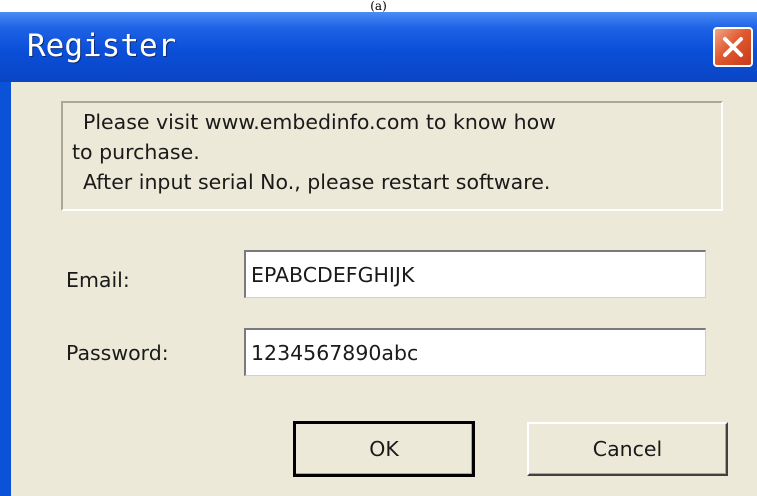  Describe the element at coordinates (136, 152) in the screenshot. I see `info-line-2: to purchase.` at that location.